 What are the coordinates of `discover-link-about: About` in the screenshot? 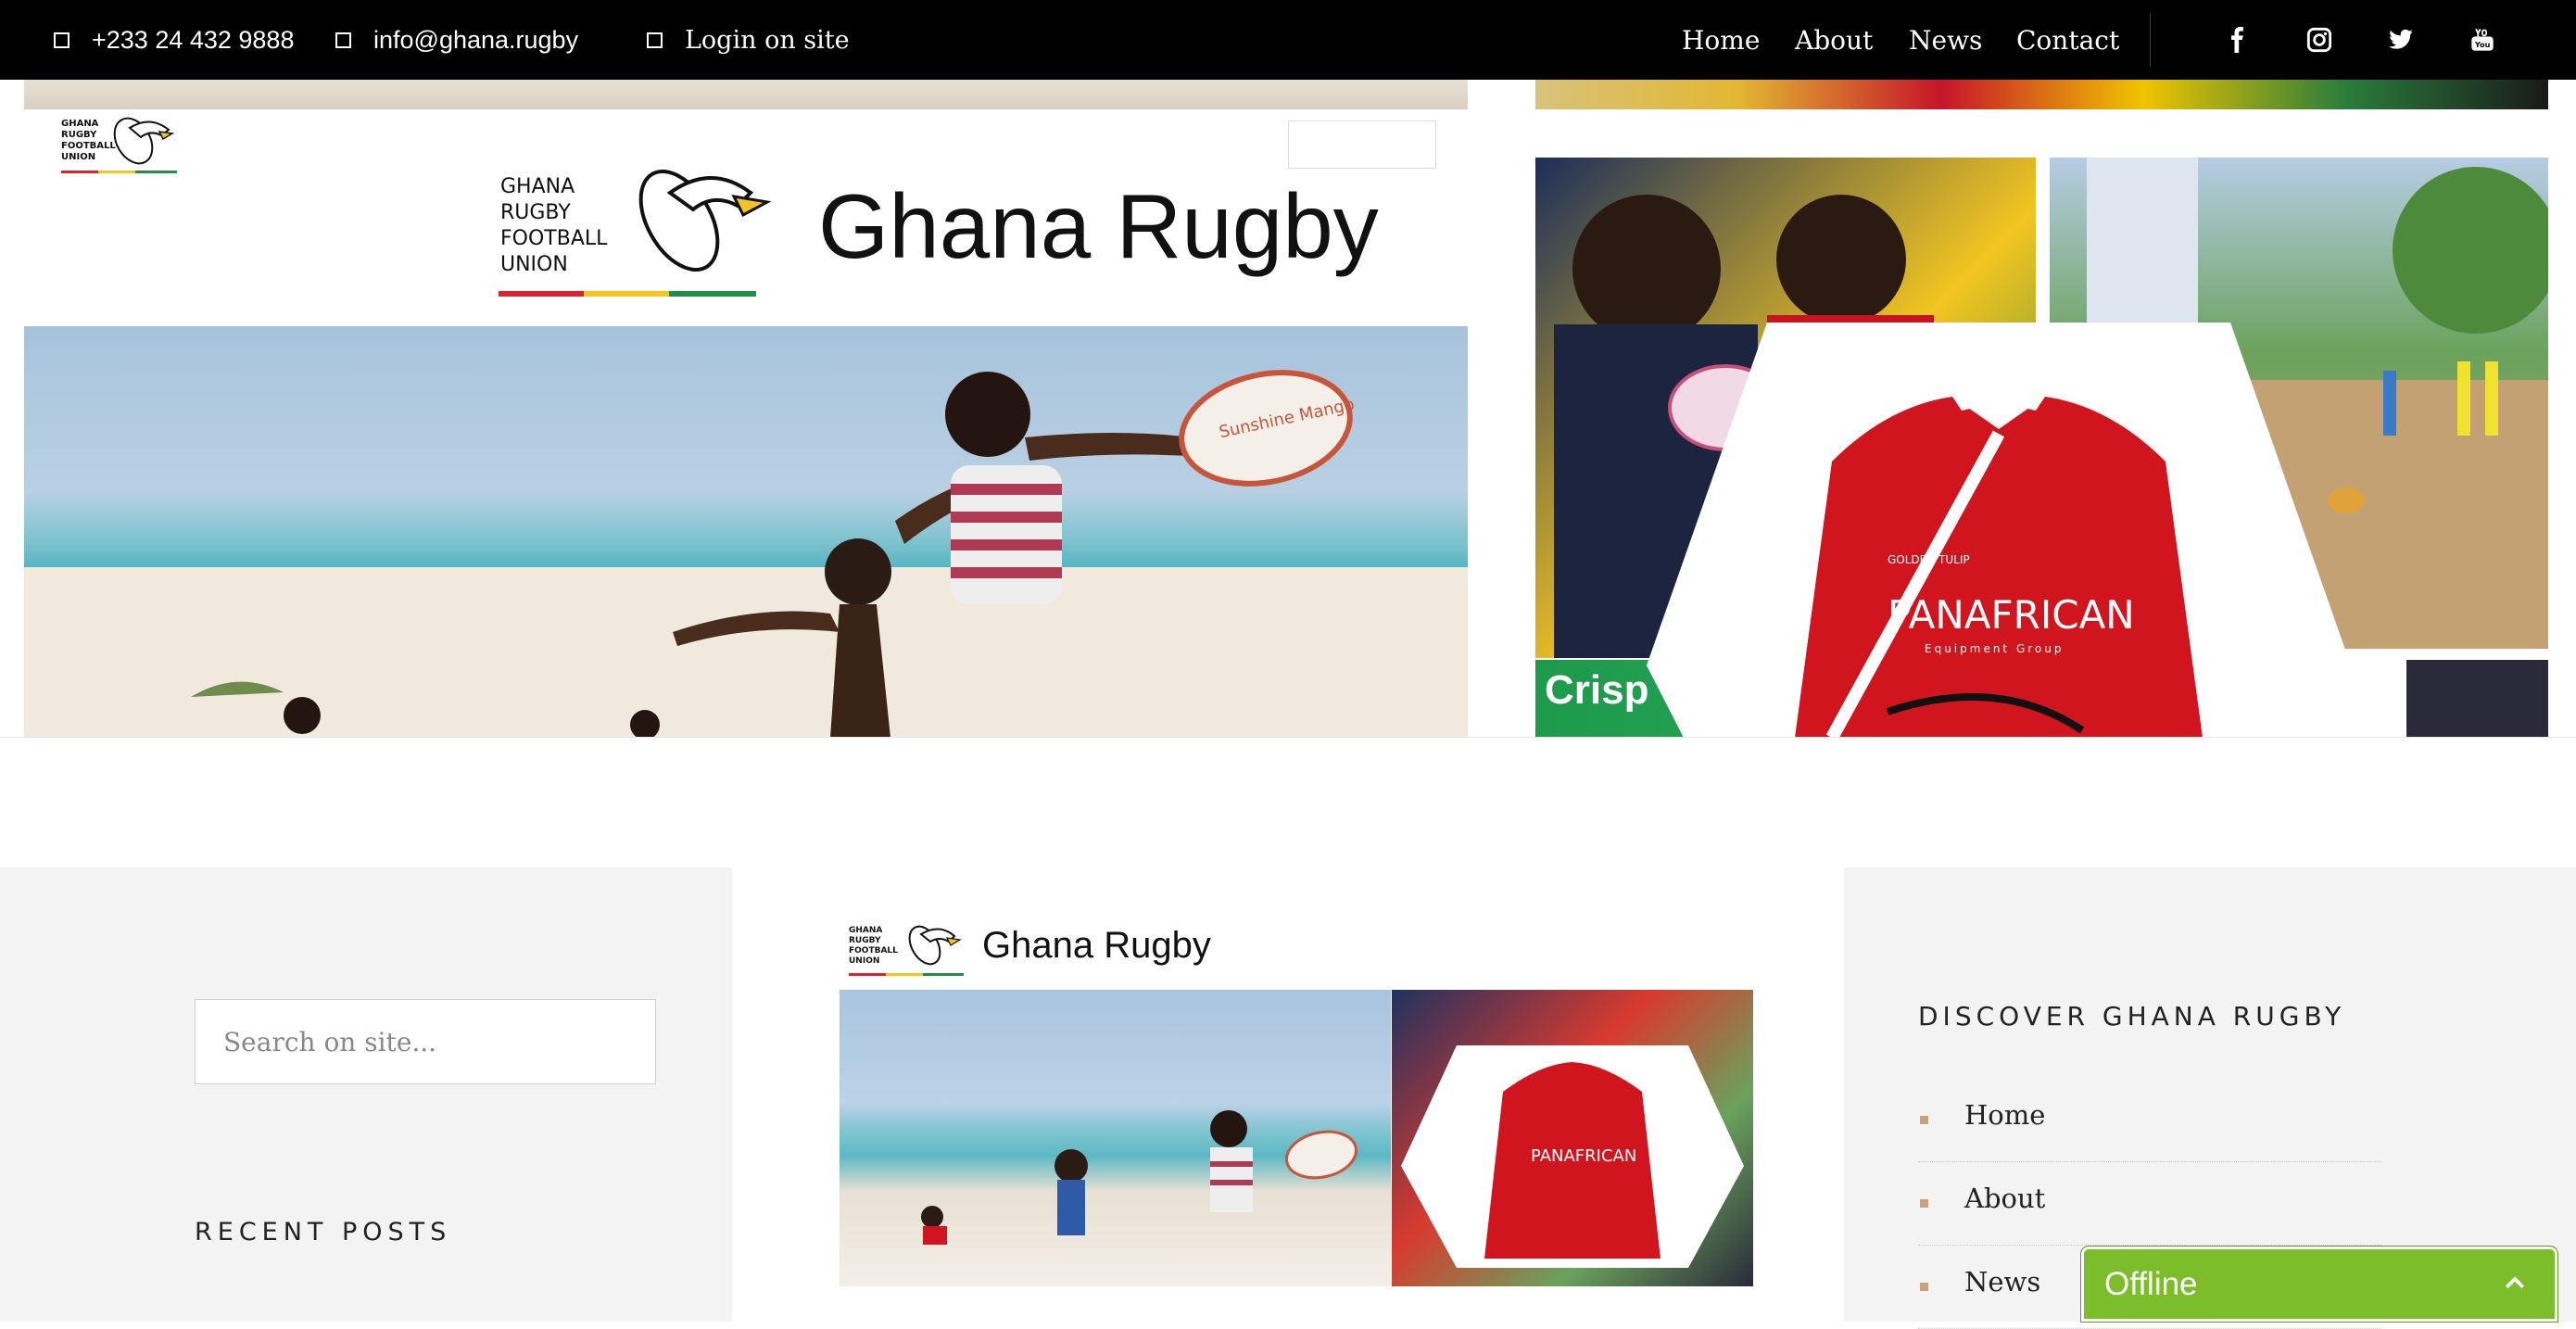 It's located at (2004, 1198).